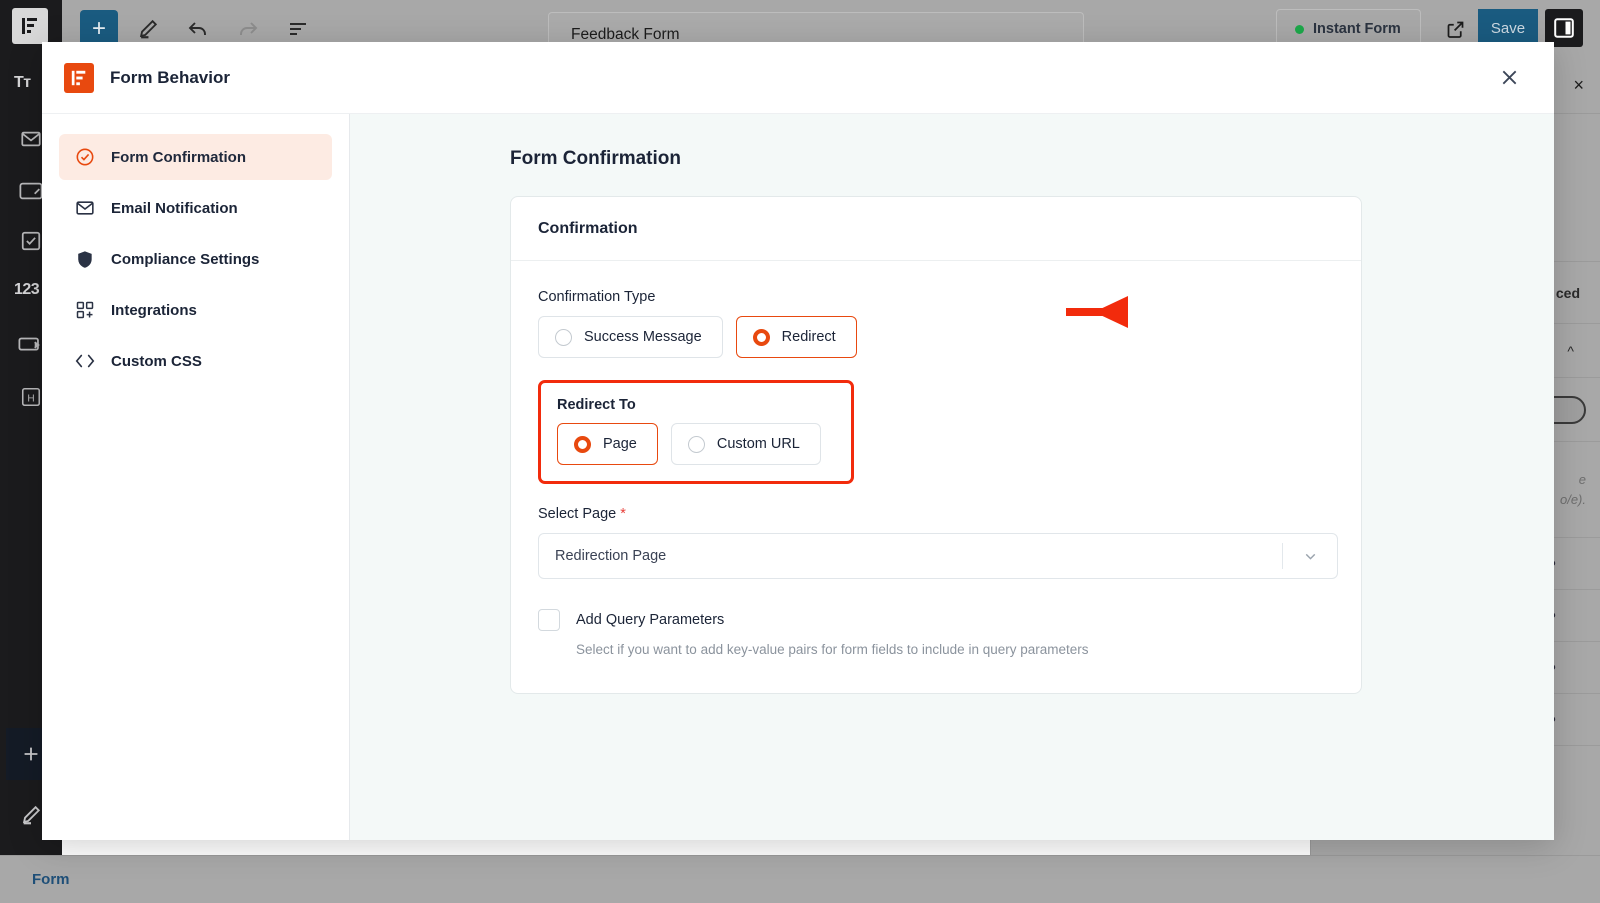  Describe the element at coordinates (650, 620) in the screenshot. I see `add-query-parameters-label: Add Query Parameters` at that location.